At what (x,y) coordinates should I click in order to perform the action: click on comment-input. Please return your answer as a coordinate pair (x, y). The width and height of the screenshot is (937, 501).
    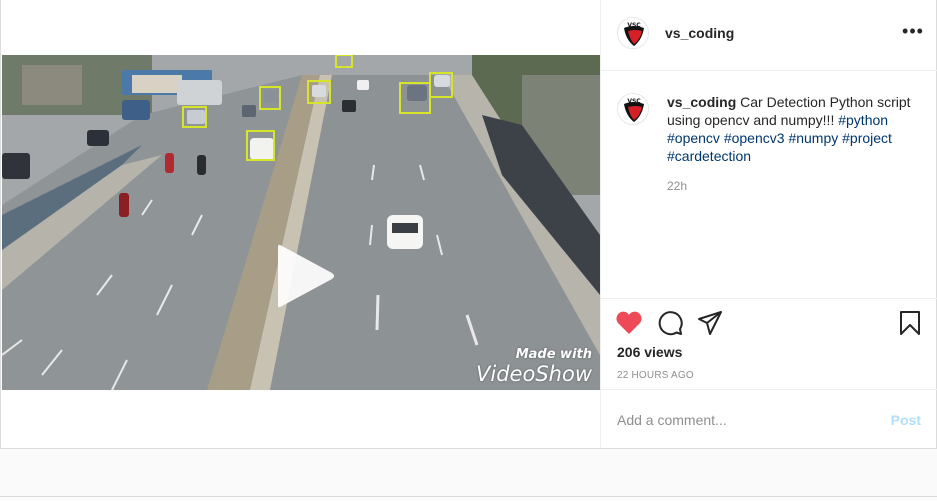
    Looking at the image, I should click on (742, 420).